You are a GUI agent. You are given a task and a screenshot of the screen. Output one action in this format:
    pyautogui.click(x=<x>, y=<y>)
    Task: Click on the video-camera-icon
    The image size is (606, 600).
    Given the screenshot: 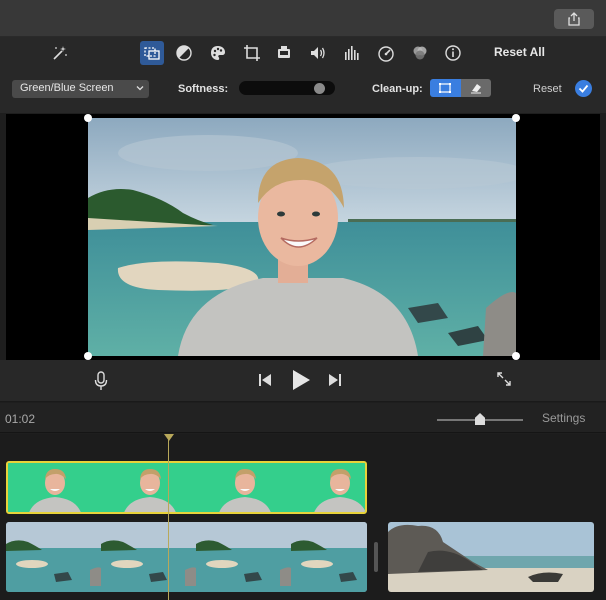 What is the action you would take?
    pyautogui.click(x=284, y=52)
    